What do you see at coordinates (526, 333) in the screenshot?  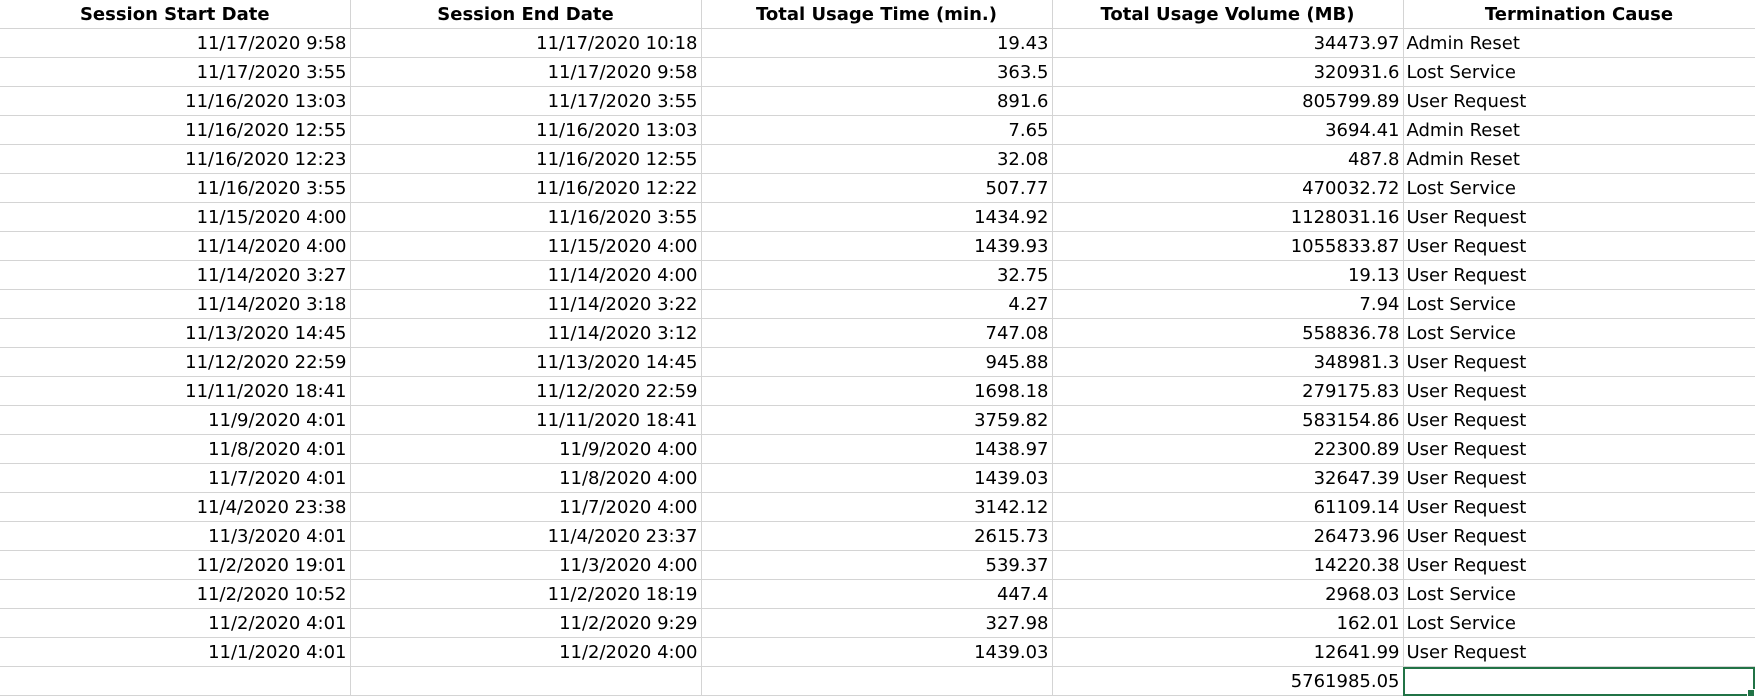 I see `cell-session-end-date: 11/14/2020 3:12` at bounding box center [526, 333].